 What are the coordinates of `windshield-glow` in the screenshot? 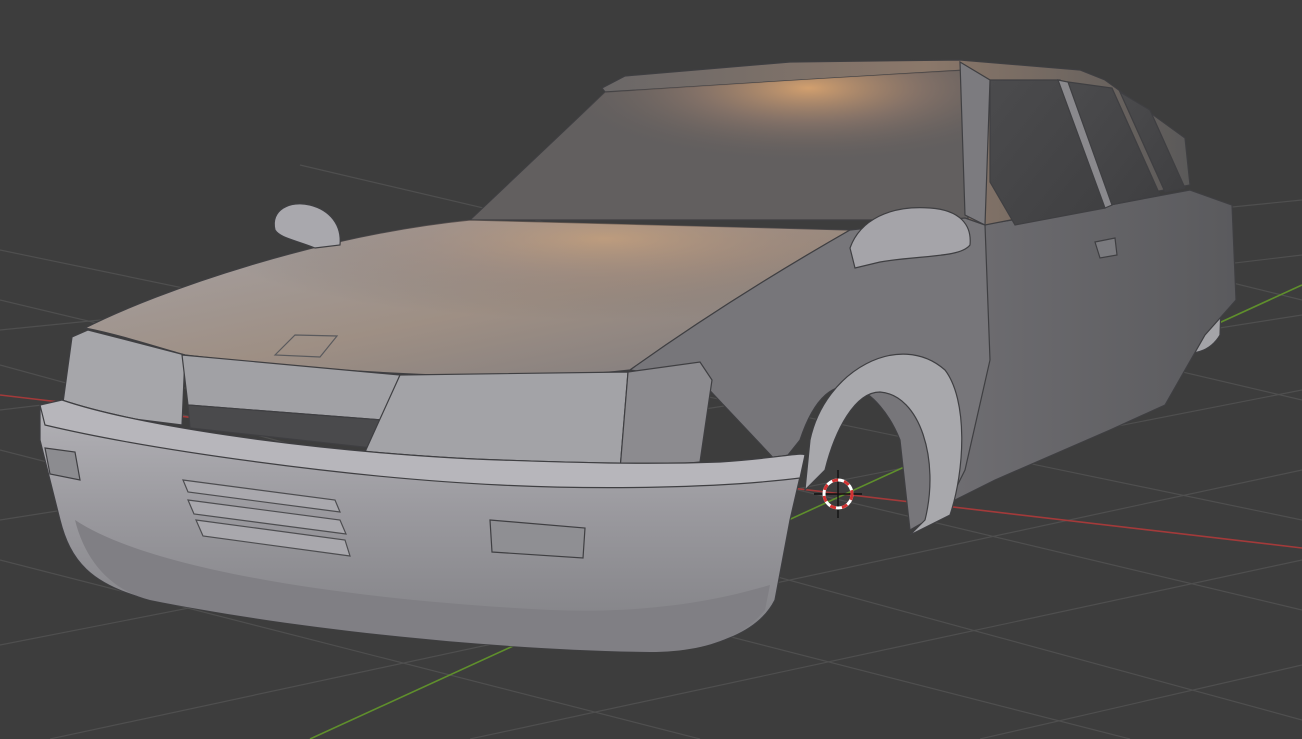 It's located at (719, 145).